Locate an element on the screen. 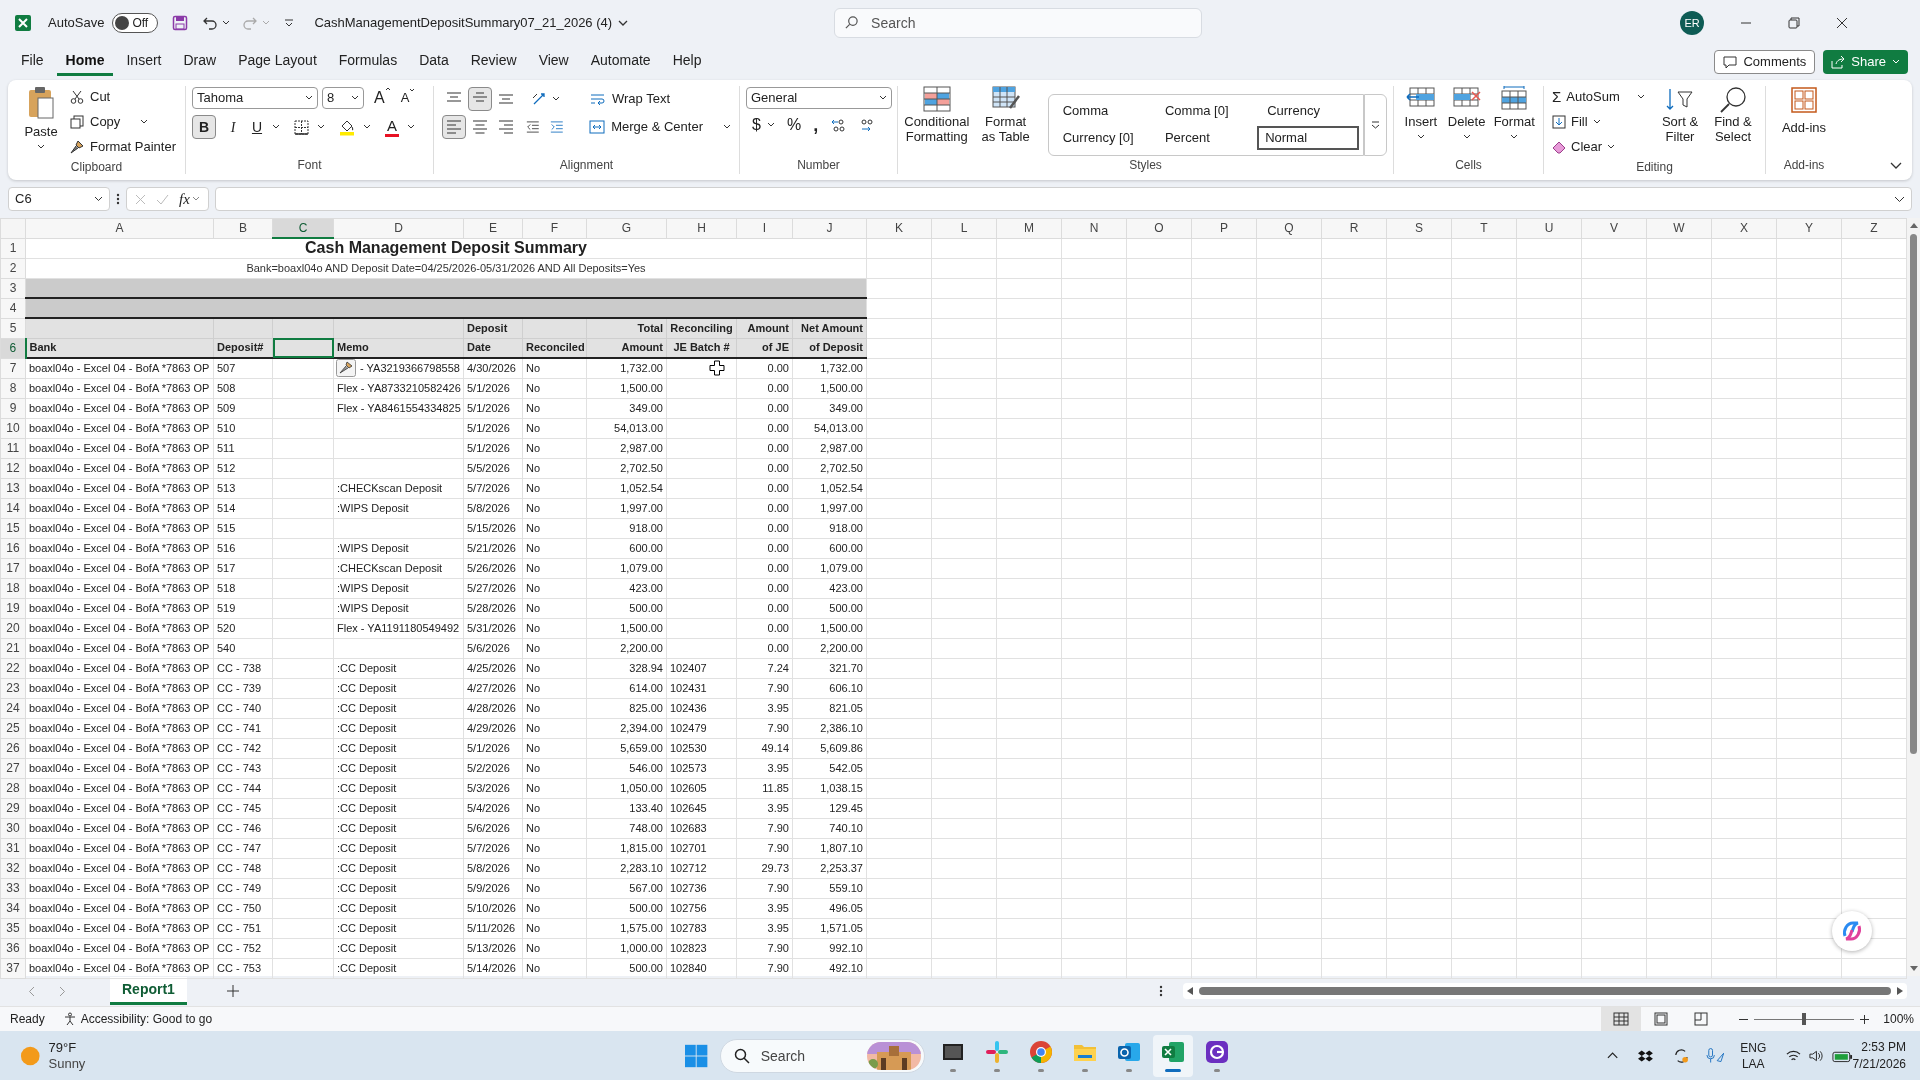  input-language: ENG is located at coordinates (1753, 1047).